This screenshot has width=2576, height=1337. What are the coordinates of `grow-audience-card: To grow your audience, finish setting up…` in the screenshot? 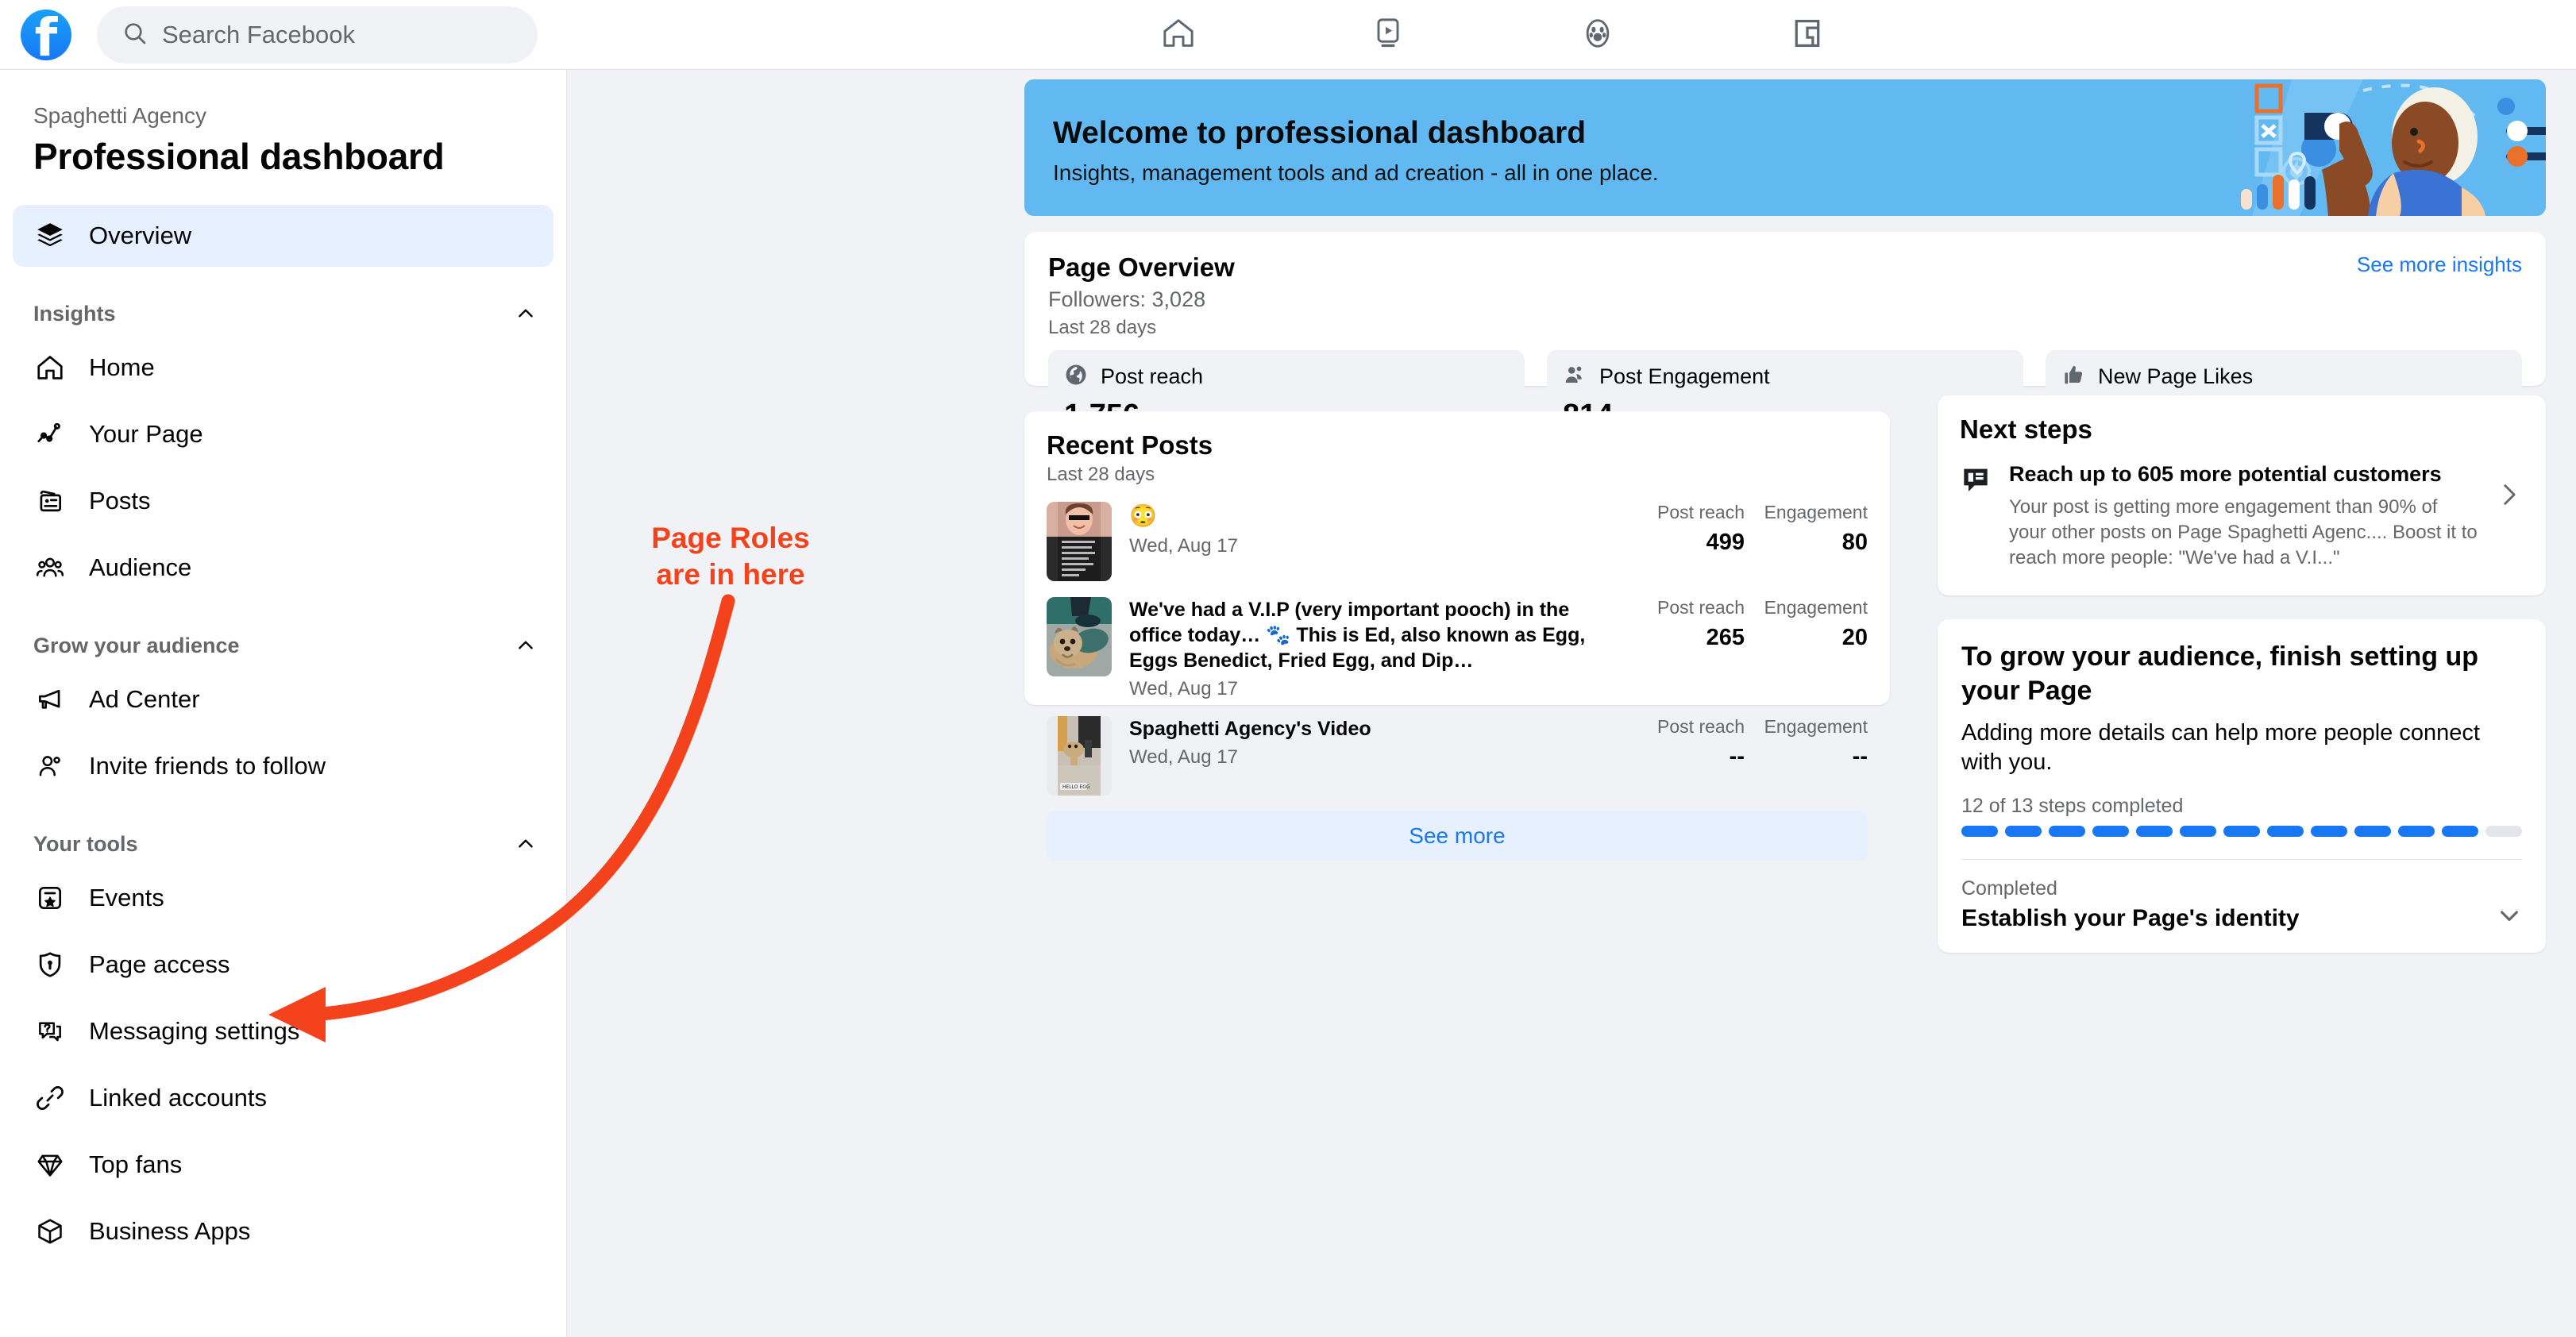 It's located at (2242, 786).